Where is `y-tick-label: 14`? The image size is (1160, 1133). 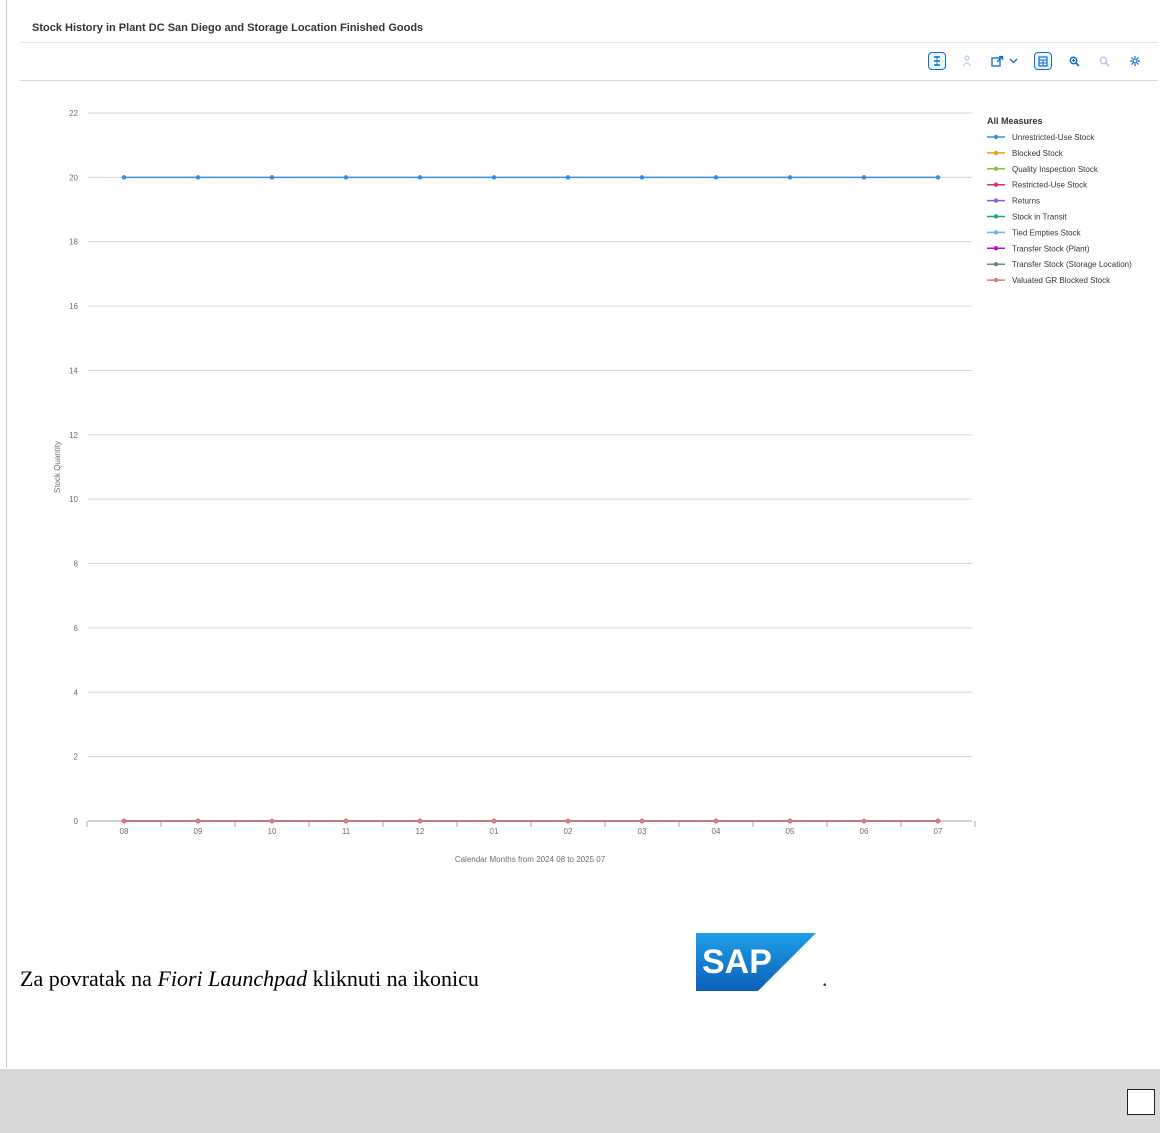 y-tick-label: 14 is located at coordinates (73, 370).